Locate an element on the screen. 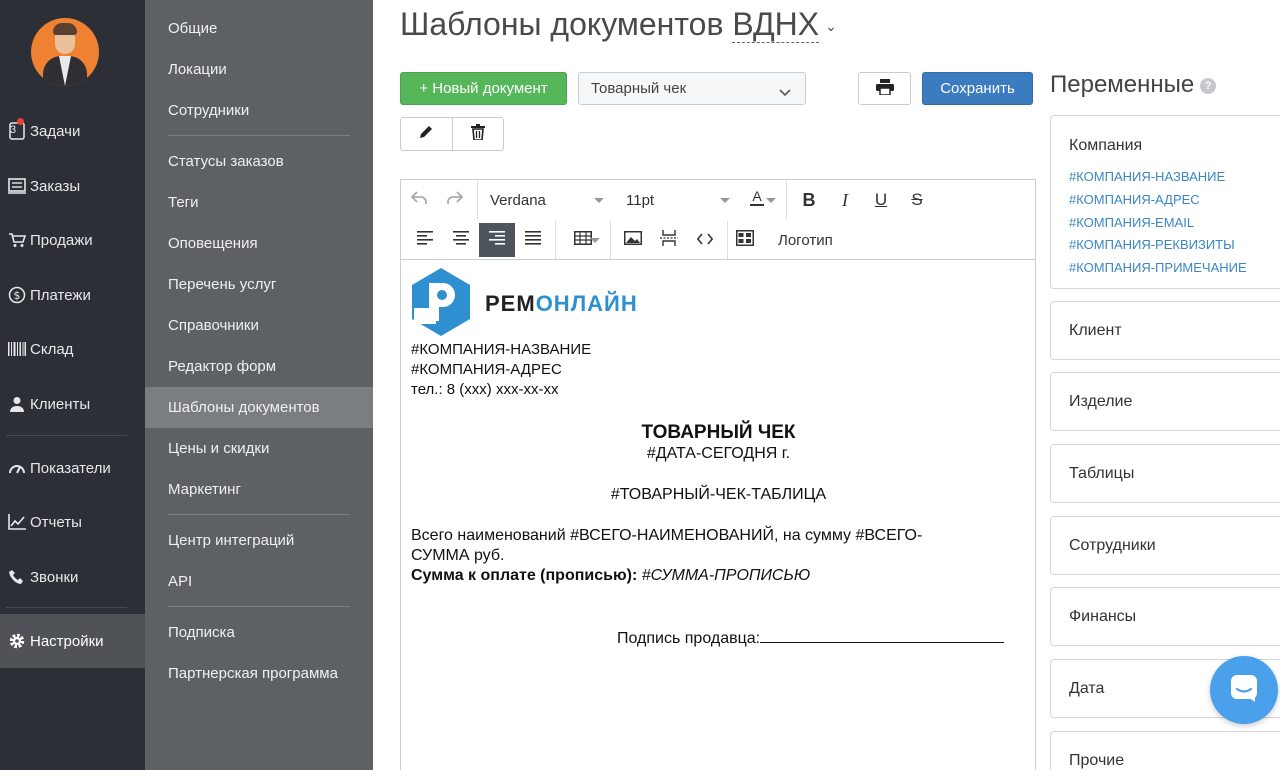 The image size is (1280, 770). page-break-button is located at coordinates (669, 240).